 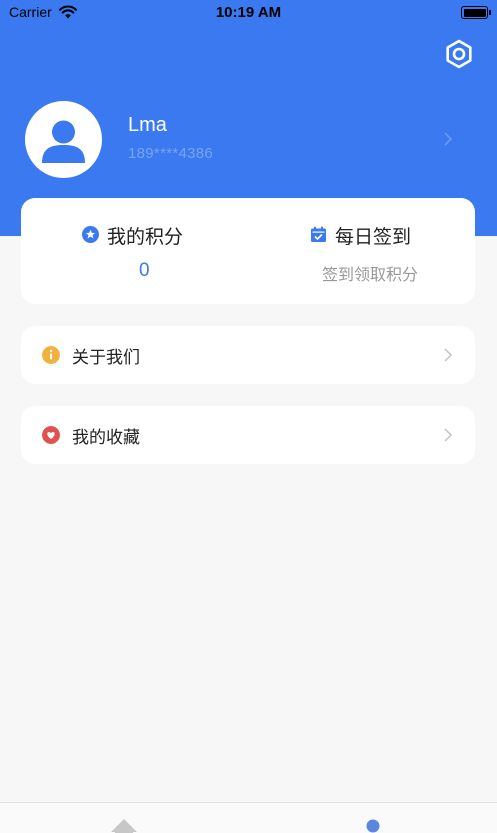 What do you see at coordinates (51, 435) in the screenshot?
I see `heart-icon` at bounding box center [51, 435].